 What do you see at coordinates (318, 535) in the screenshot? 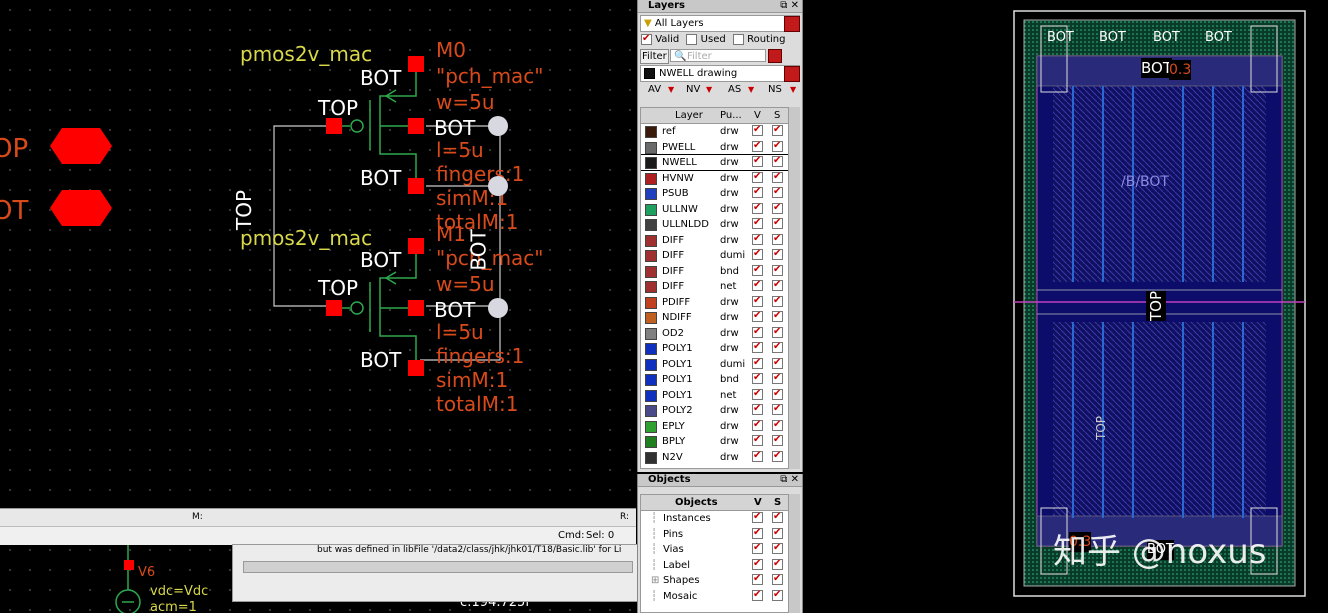
I see `command-line: Cmd: Sel: 0` at bounding box center [318, 535].